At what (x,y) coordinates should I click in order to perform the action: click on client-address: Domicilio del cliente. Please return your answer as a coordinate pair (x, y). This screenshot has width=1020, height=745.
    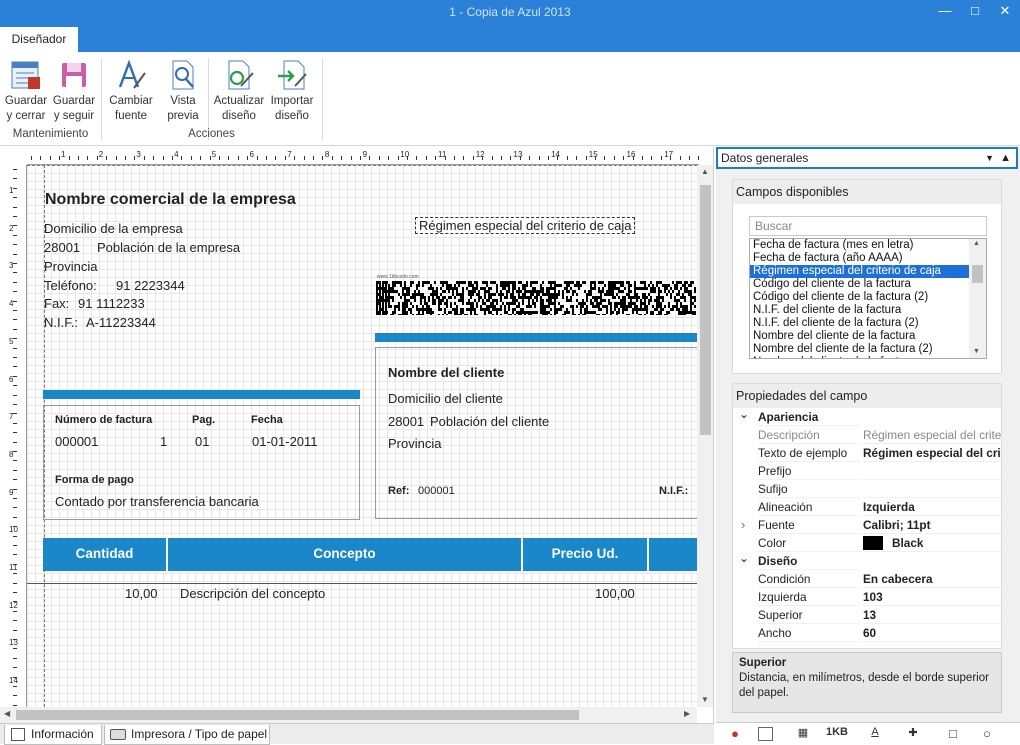
    Looking at the image, I should click on (445, 398).